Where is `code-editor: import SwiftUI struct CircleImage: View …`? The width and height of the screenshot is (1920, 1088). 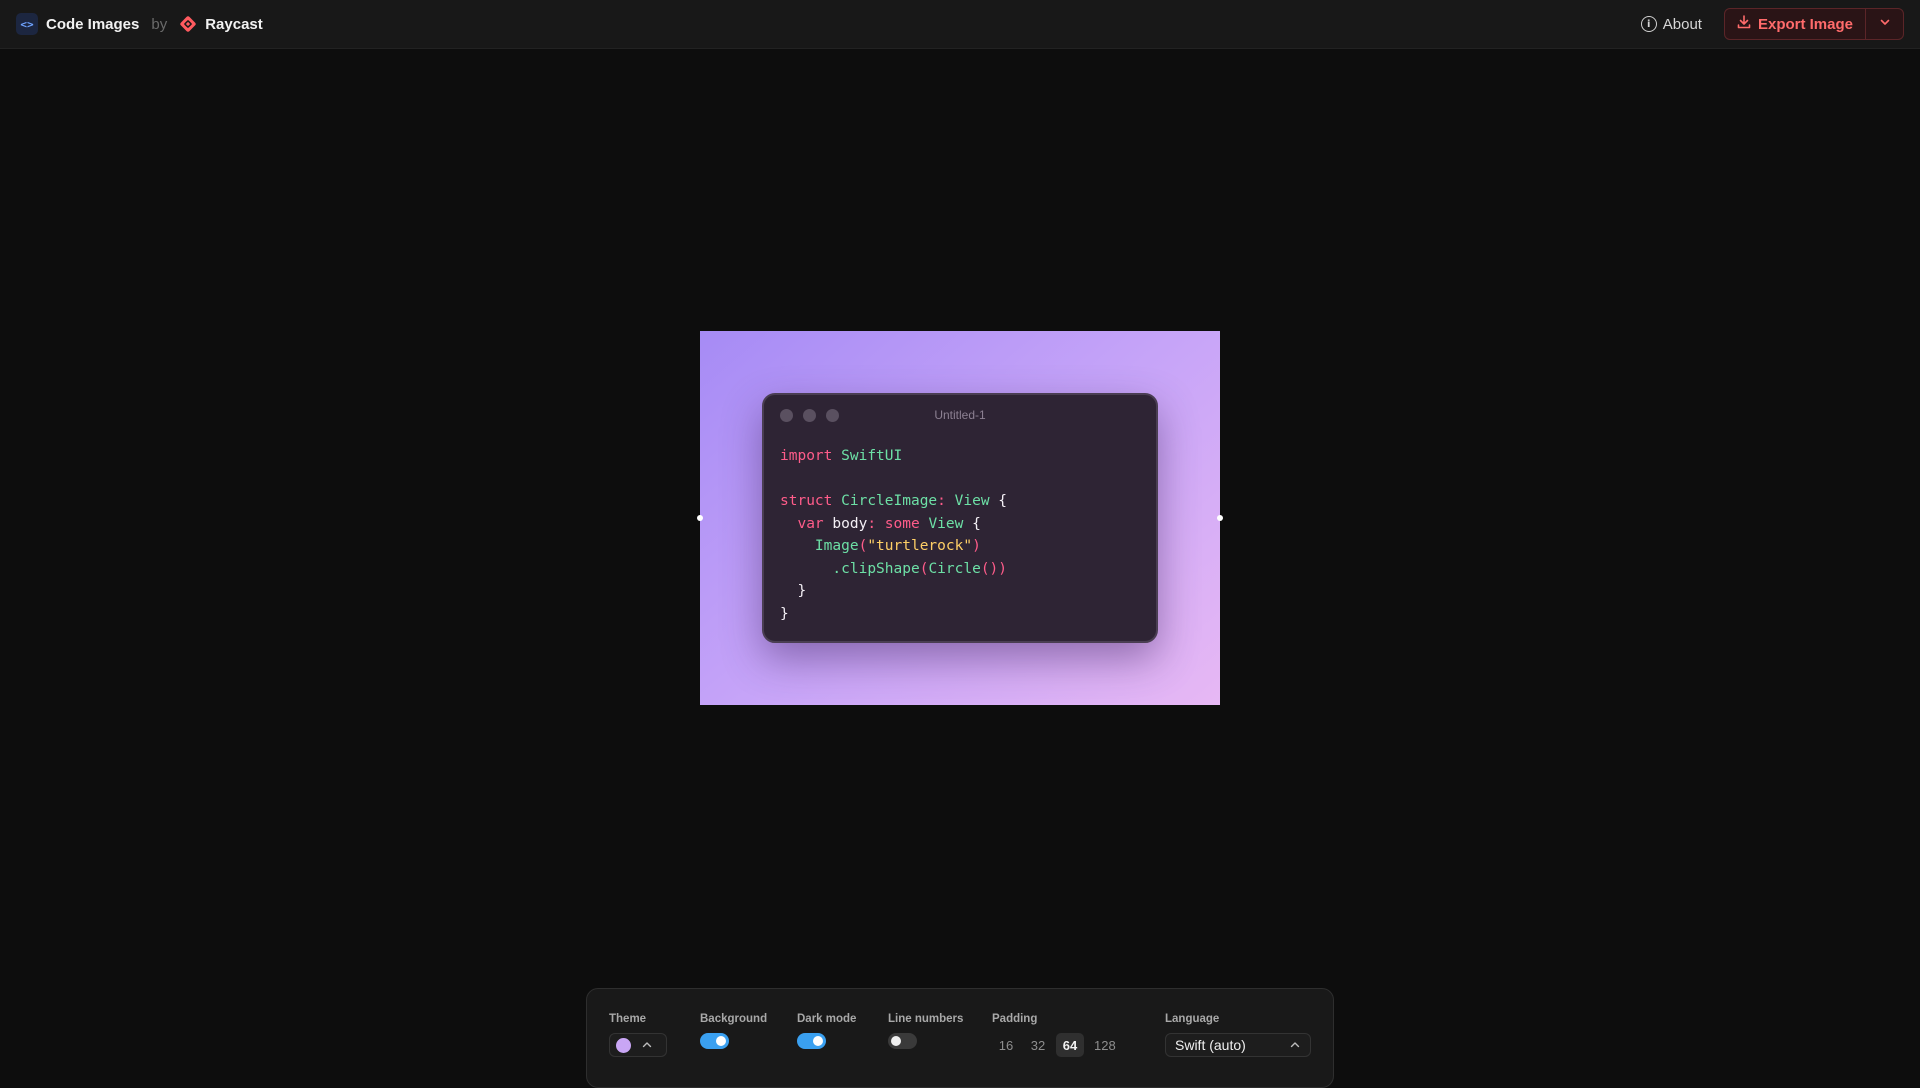 code-editor: import SwiftUI struct CircleImage: View … is located at coordinates (960, 530).